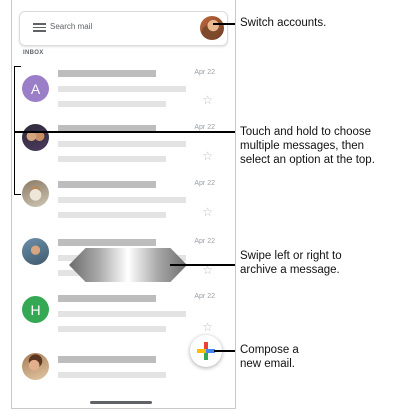 The width and height of the screenshot is (404, 411). I want to click on menu-icon, so click(39, 27).